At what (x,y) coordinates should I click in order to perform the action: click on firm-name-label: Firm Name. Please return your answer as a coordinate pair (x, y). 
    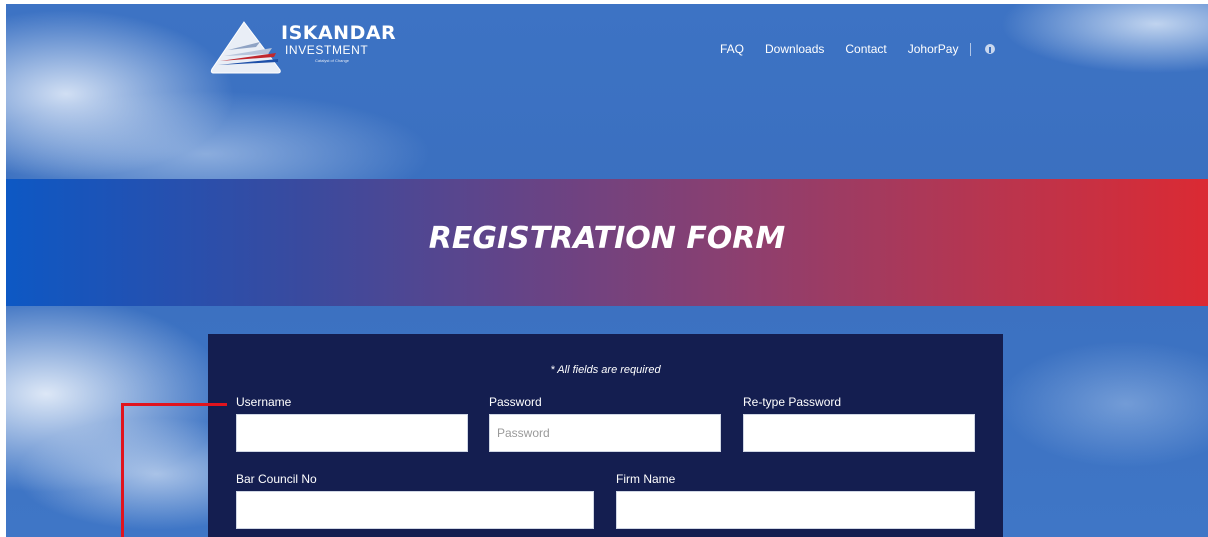
    Looking at the image, I should click on (646, 479).